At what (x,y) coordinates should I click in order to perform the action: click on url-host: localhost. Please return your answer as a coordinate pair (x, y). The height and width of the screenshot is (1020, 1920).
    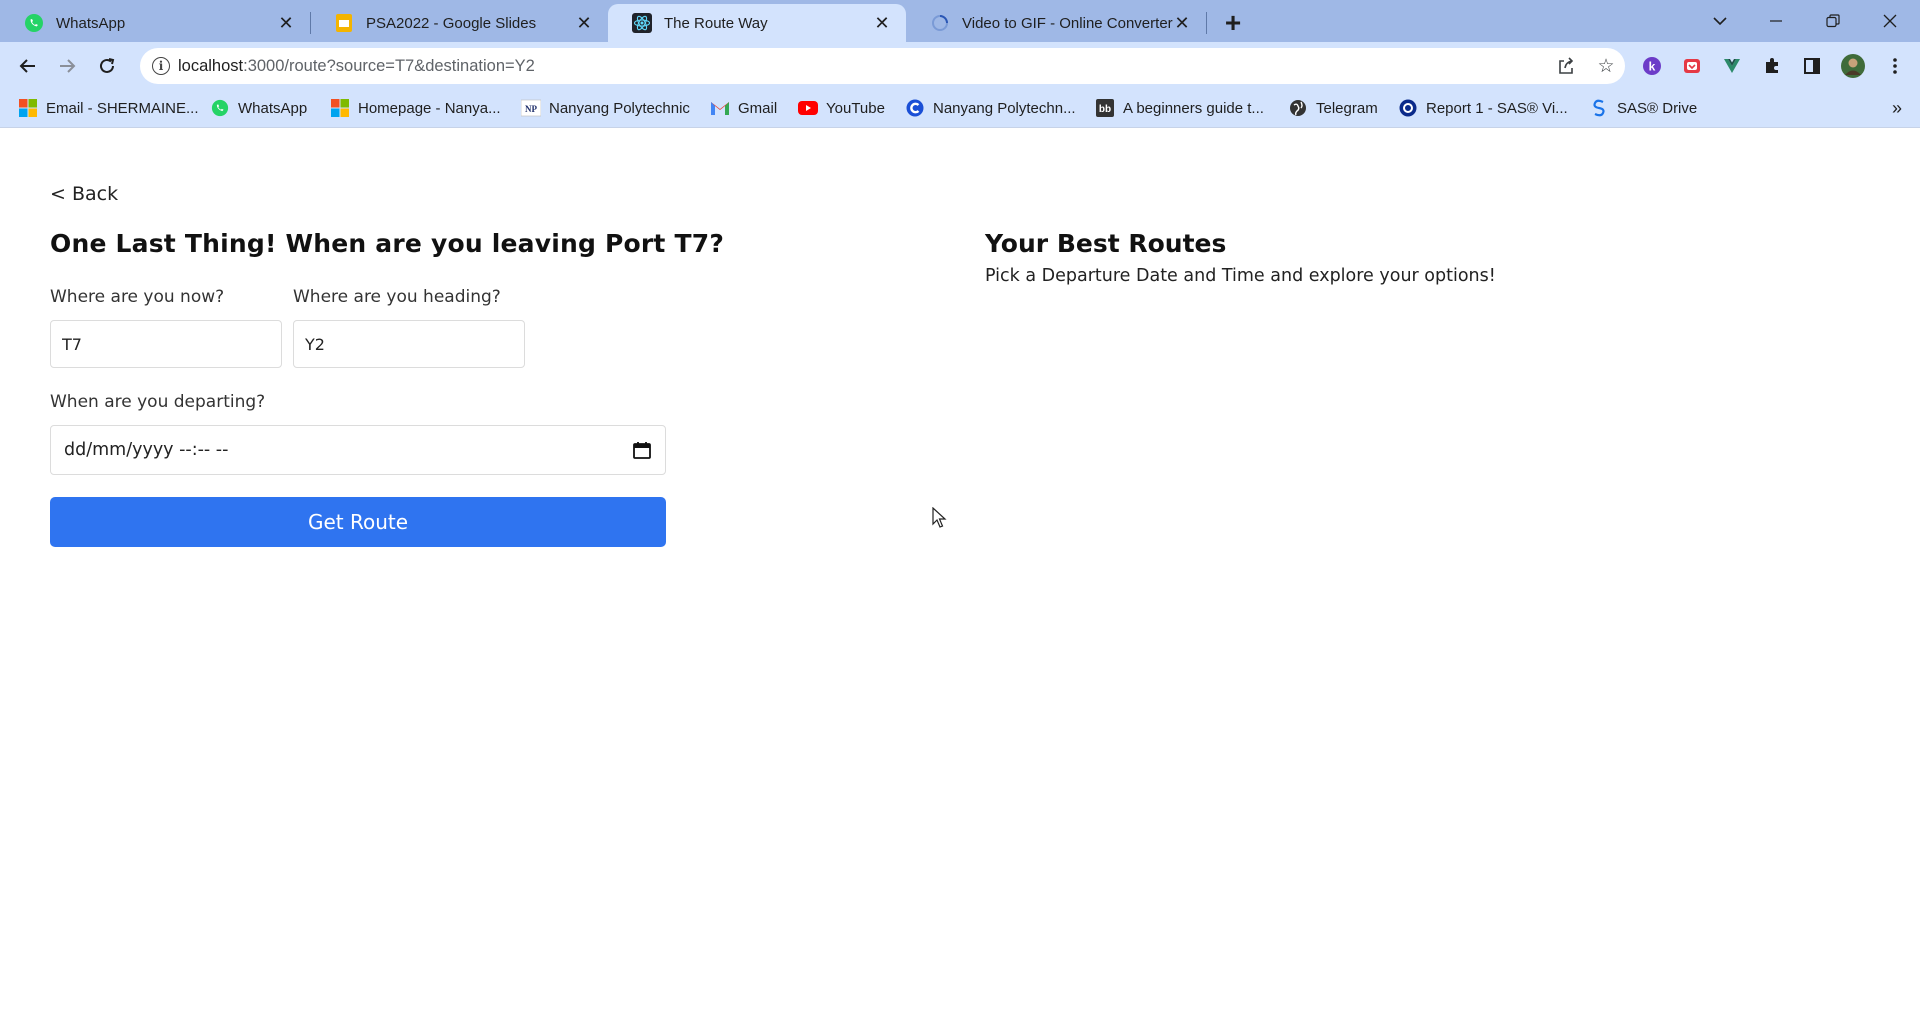
    Looking at the image, I should click on (211, 66).